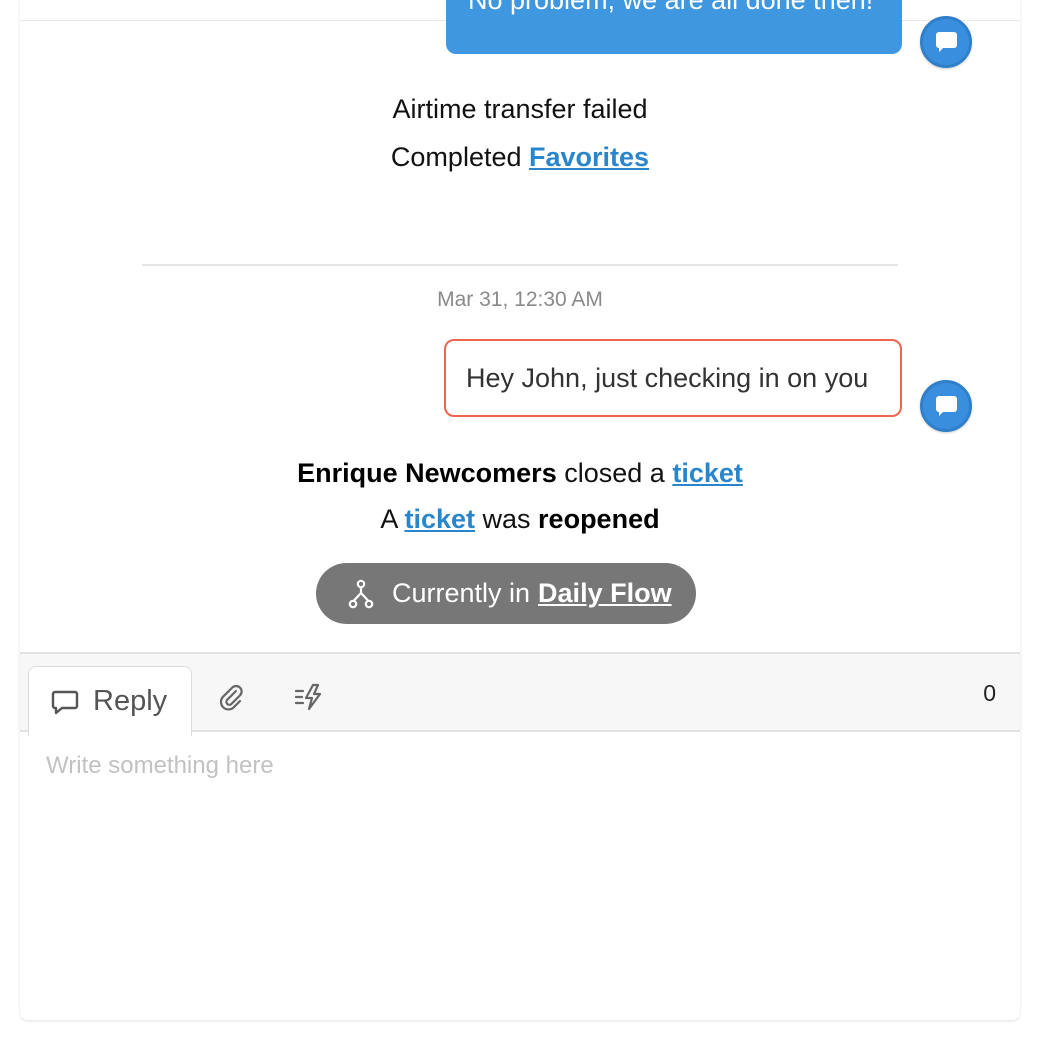  What do you see at coordinates (309, 697) in the screenshot?
I see `shortcut-icon` at bounding box center [309, 697].